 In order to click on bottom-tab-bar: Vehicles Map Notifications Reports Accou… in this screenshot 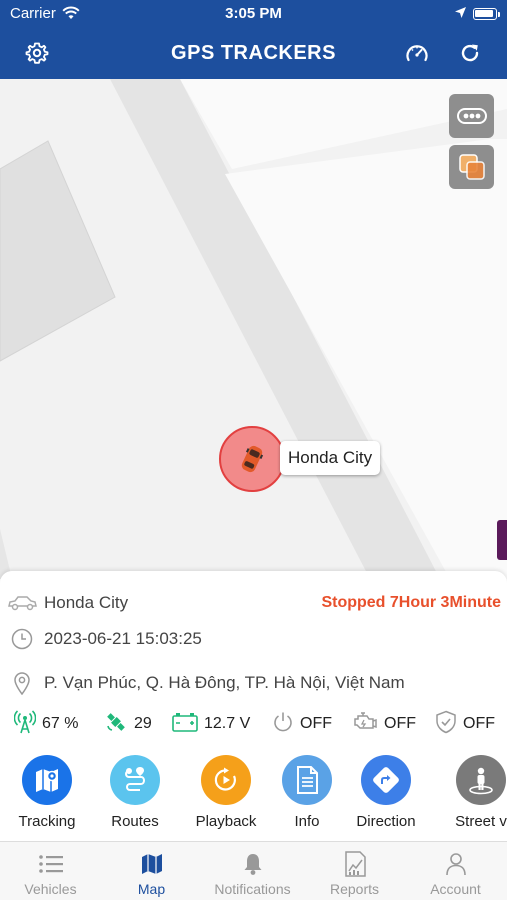, I will do `click(253, 870)`.